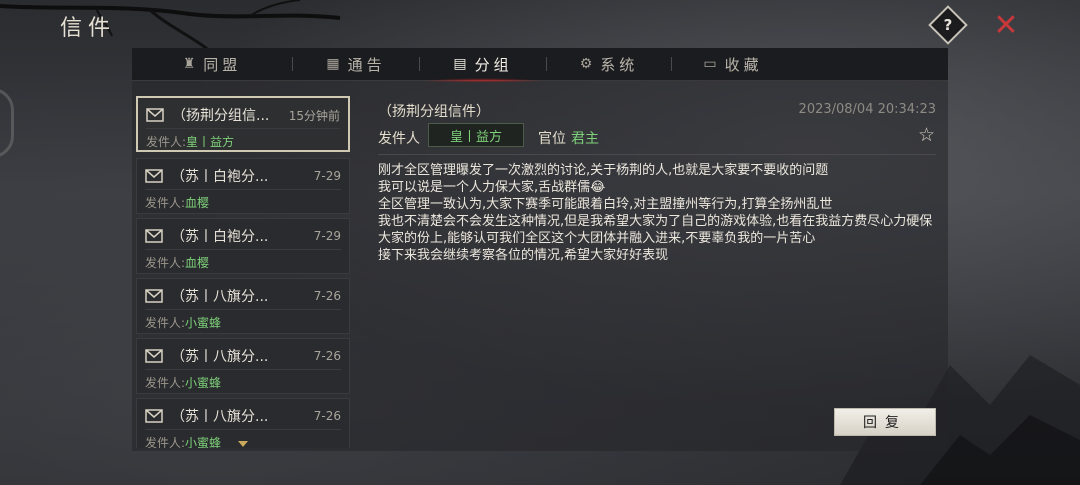 This screenshot has width=1080, height=485. I want to click on mail-tab-bar: ♜ 同盟 ▦ 通告 ▤ 分组 ⚙ 系统 ▭ 收藏, so click(540, 65).